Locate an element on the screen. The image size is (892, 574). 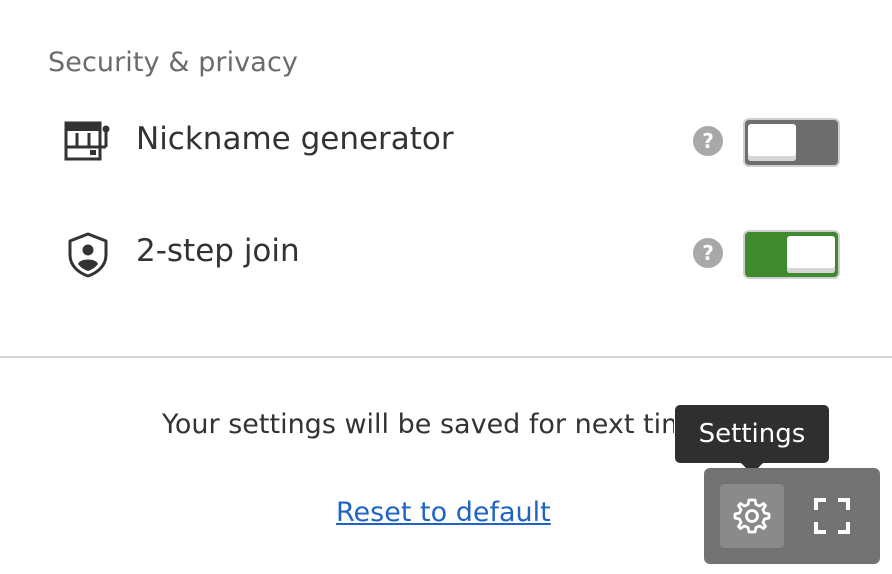
section-title: Security & privacy is located at coordinates (173, 62).